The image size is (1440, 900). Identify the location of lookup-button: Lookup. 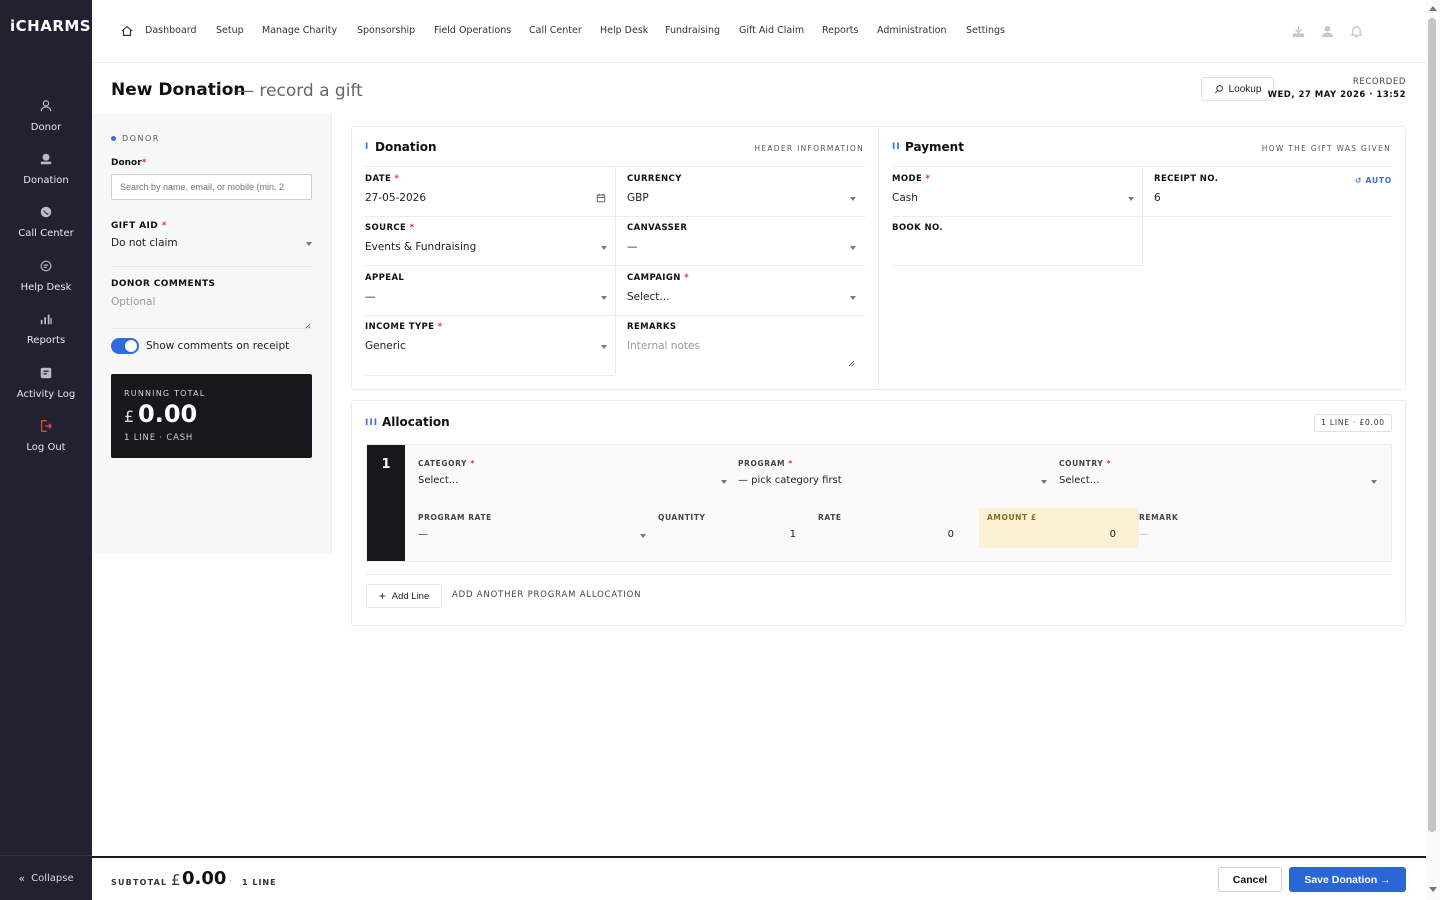
(1237, 89).